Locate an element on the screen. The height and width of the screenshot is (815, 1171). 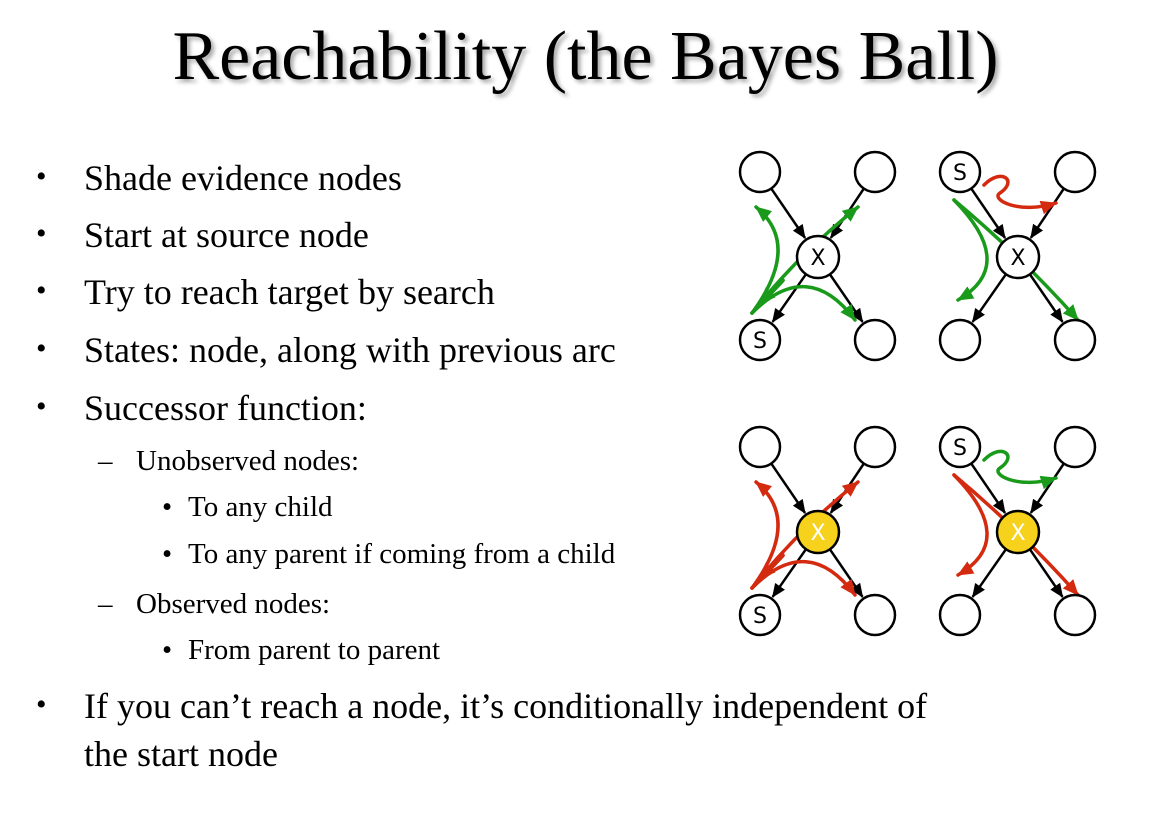
sub-bullet-unobserved: – Unobserved nodes: is located at coordinates (229, 461).